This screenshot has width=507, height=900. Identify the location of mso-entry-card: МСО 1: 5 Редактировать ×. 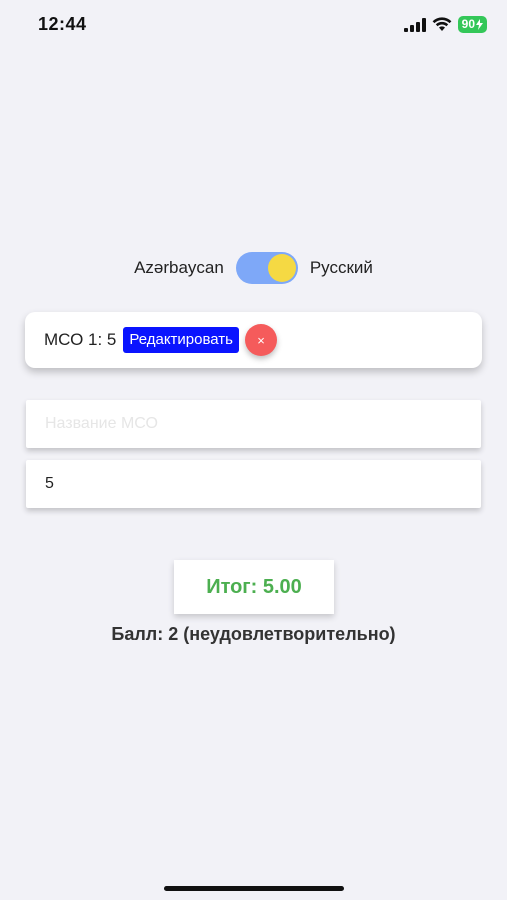
(253, 340).